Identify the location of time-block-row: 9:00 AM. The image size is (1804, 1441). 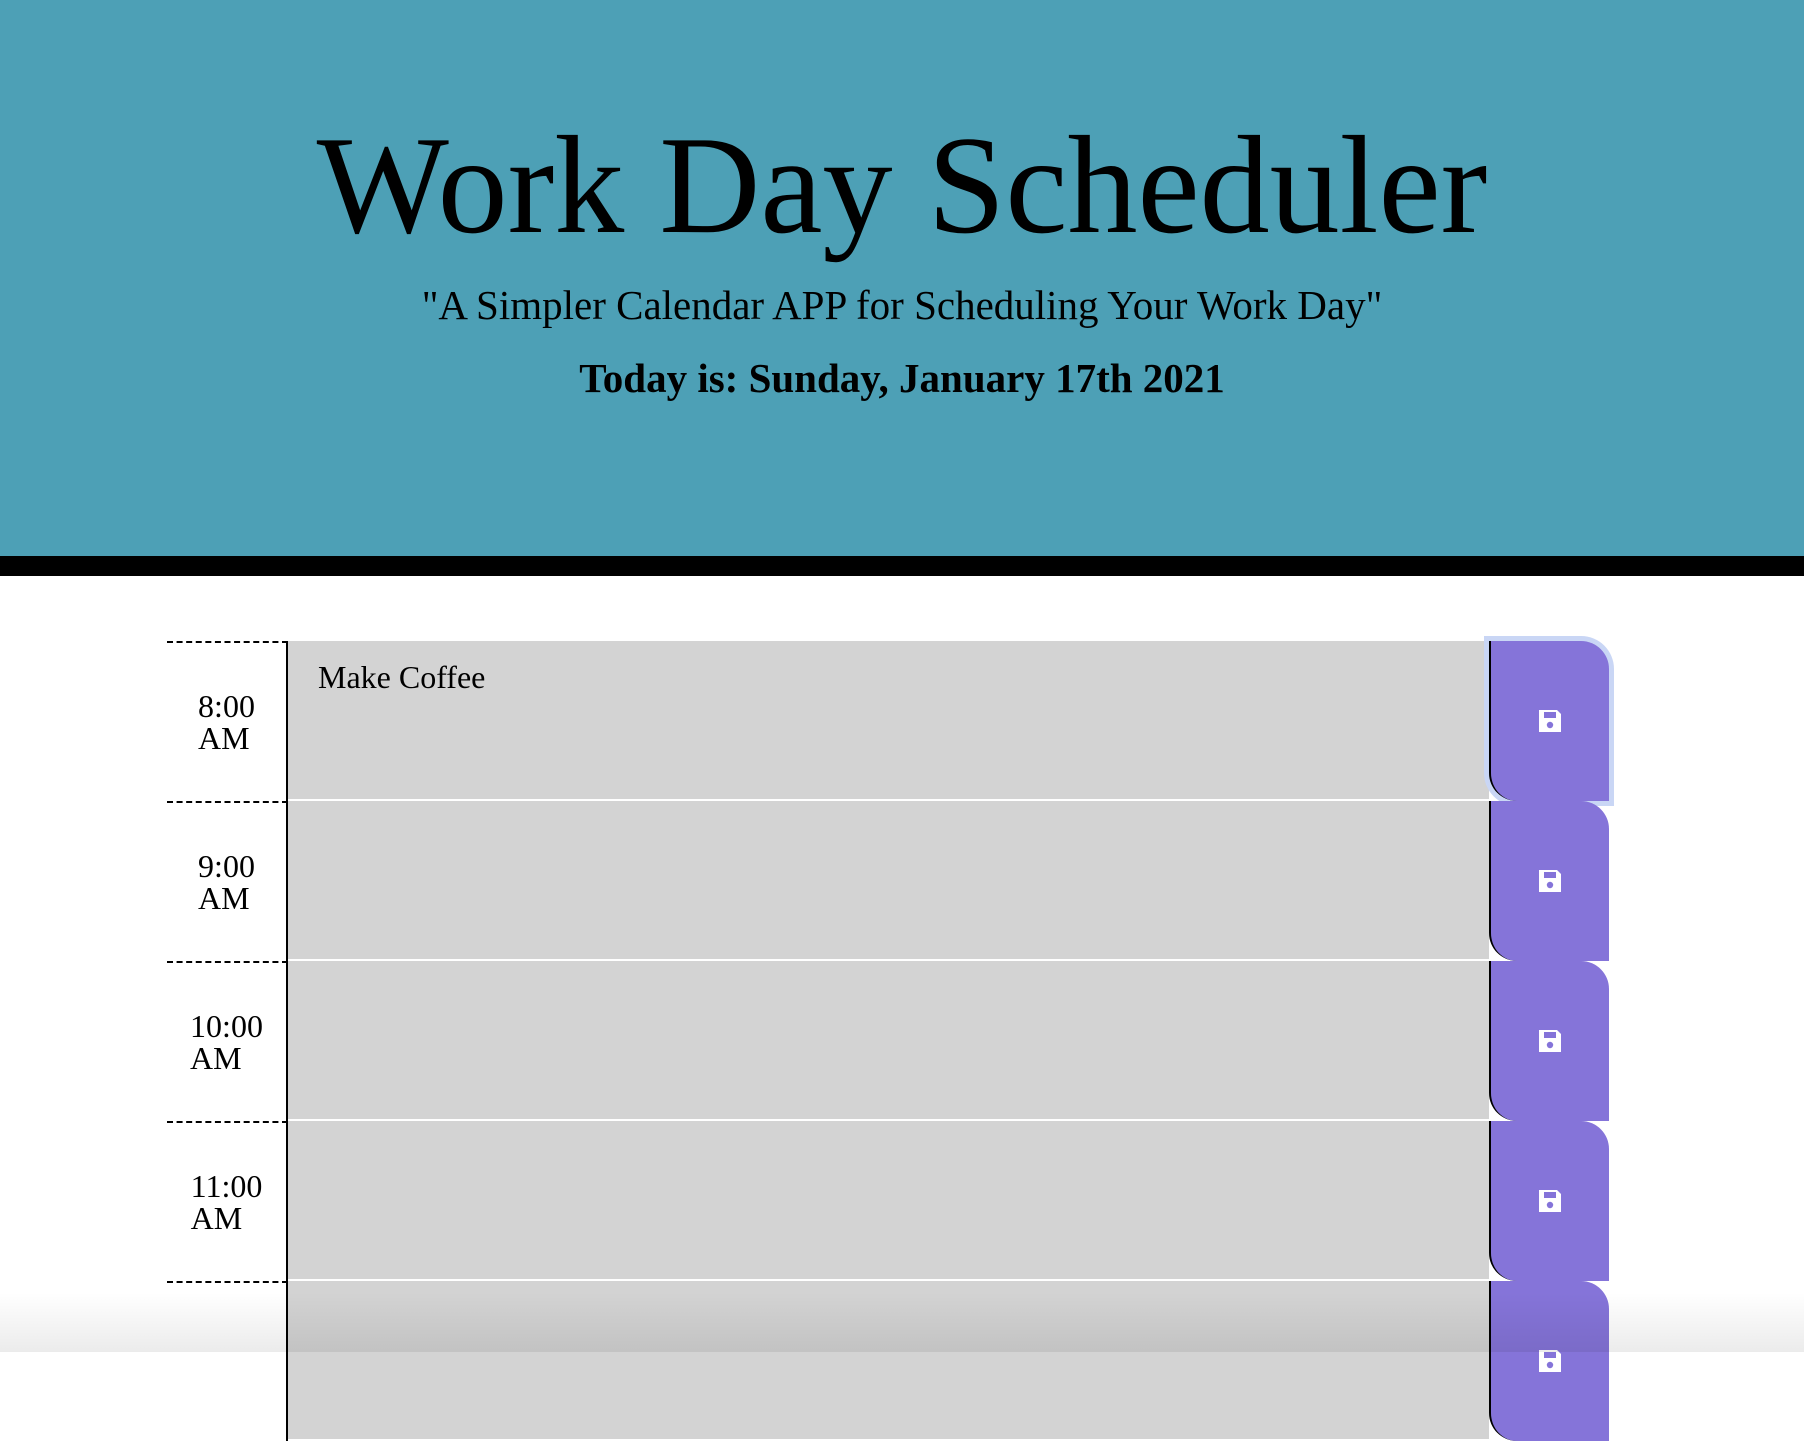
(888, 881).